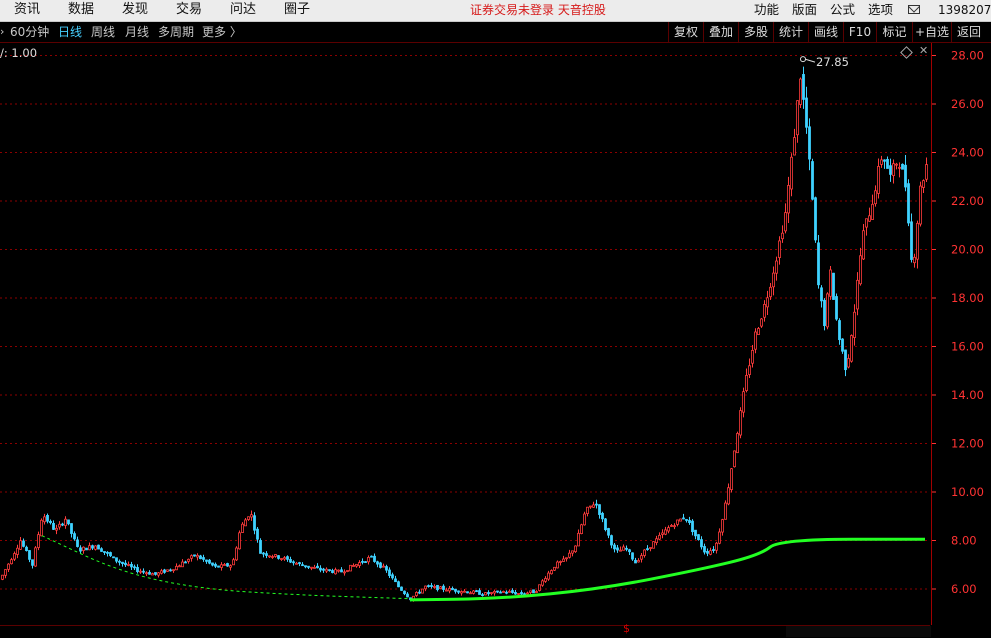 This screenshot has height=638, width=991. What do you see at coordinates (70, 32) in the screenshot?
I see `period-daily: 日线` at bounding box center [70, 32].